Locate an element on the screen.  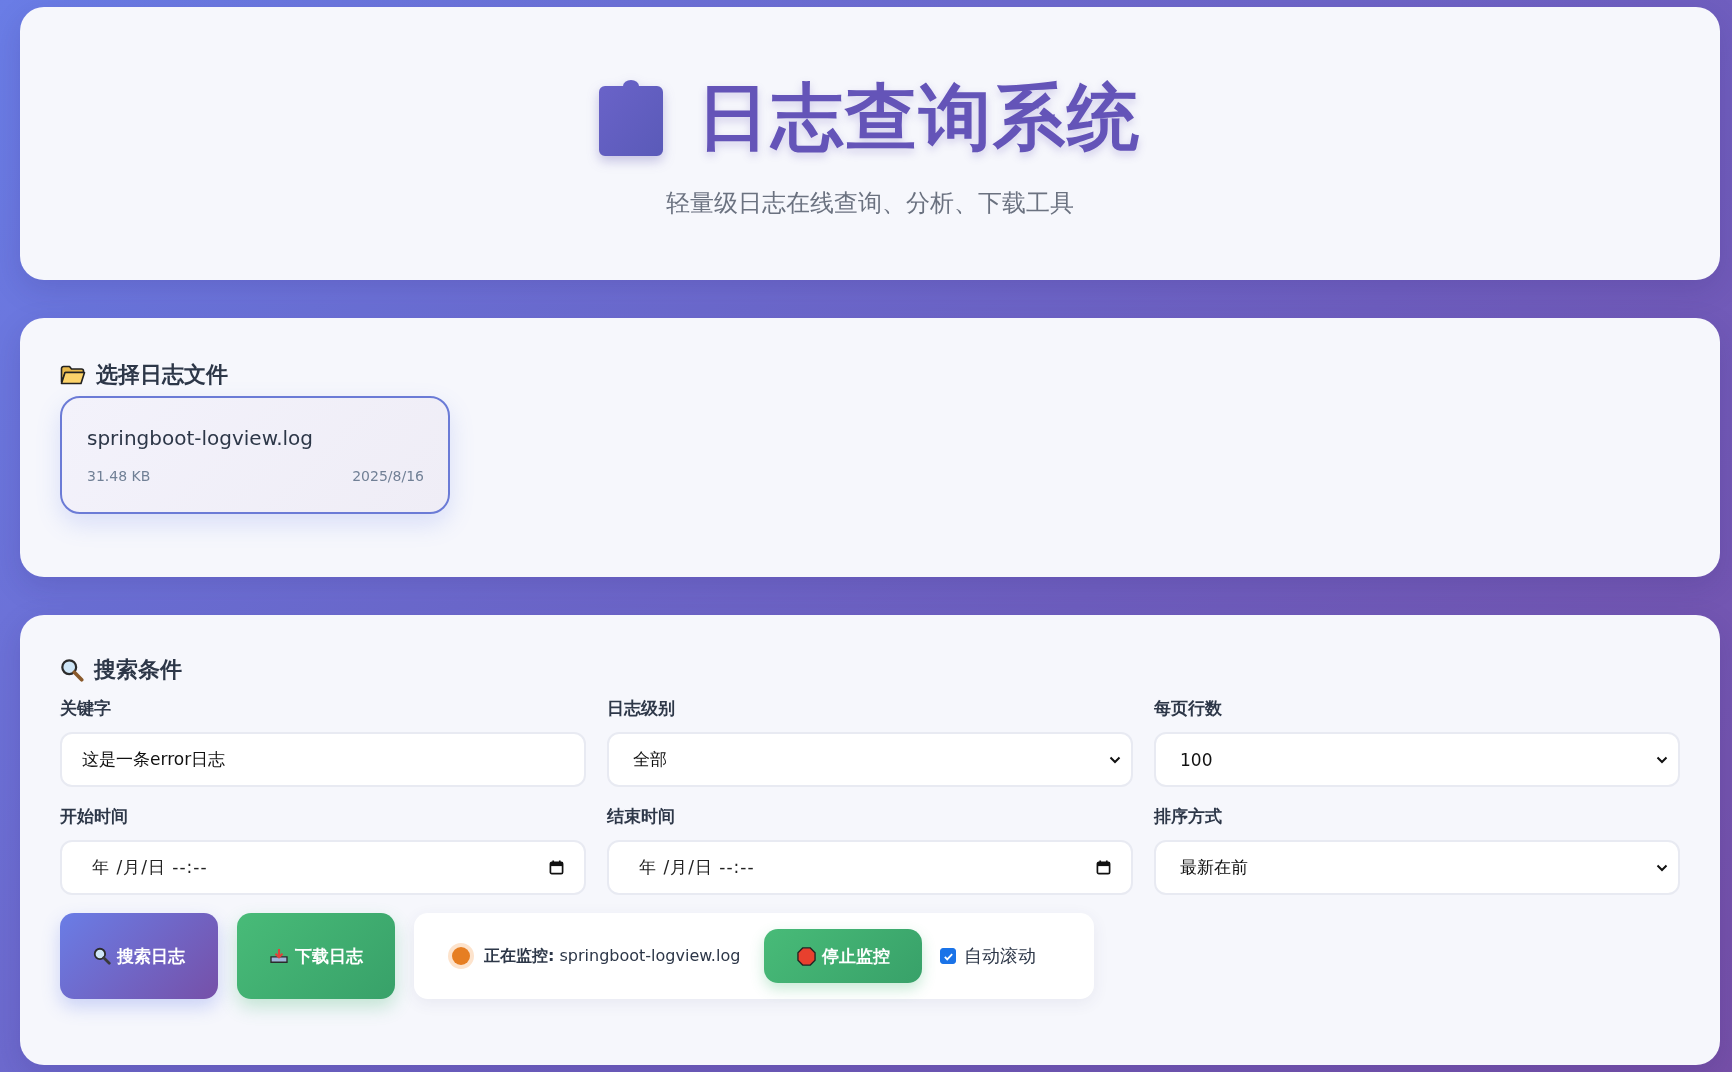
field-label: 关键字 is located at coordinates (86, 708).